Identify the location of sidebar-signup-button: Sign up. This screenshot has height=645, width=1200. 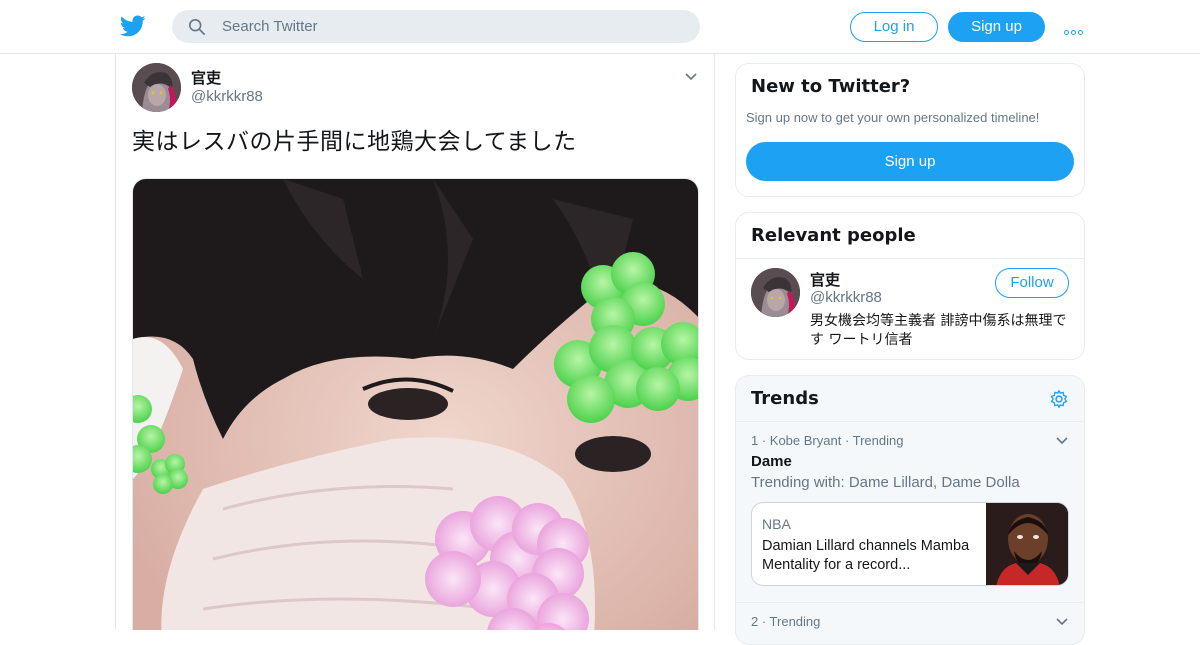
(910, 161).